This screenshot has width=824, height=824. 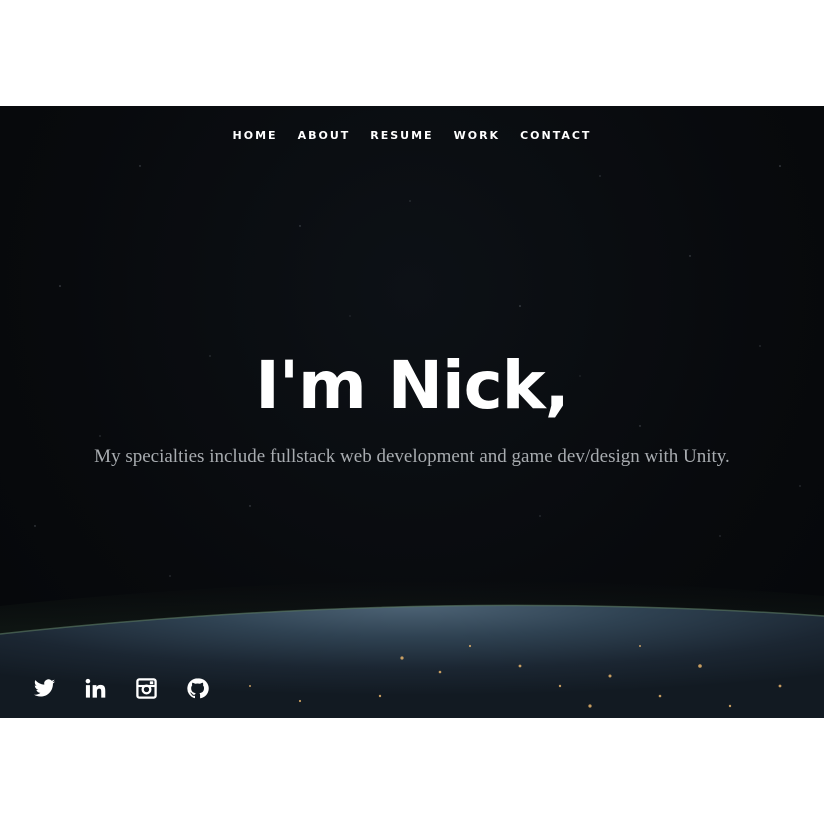 I want to click on nav-about: ABOUT, so click(x=324, y=135).